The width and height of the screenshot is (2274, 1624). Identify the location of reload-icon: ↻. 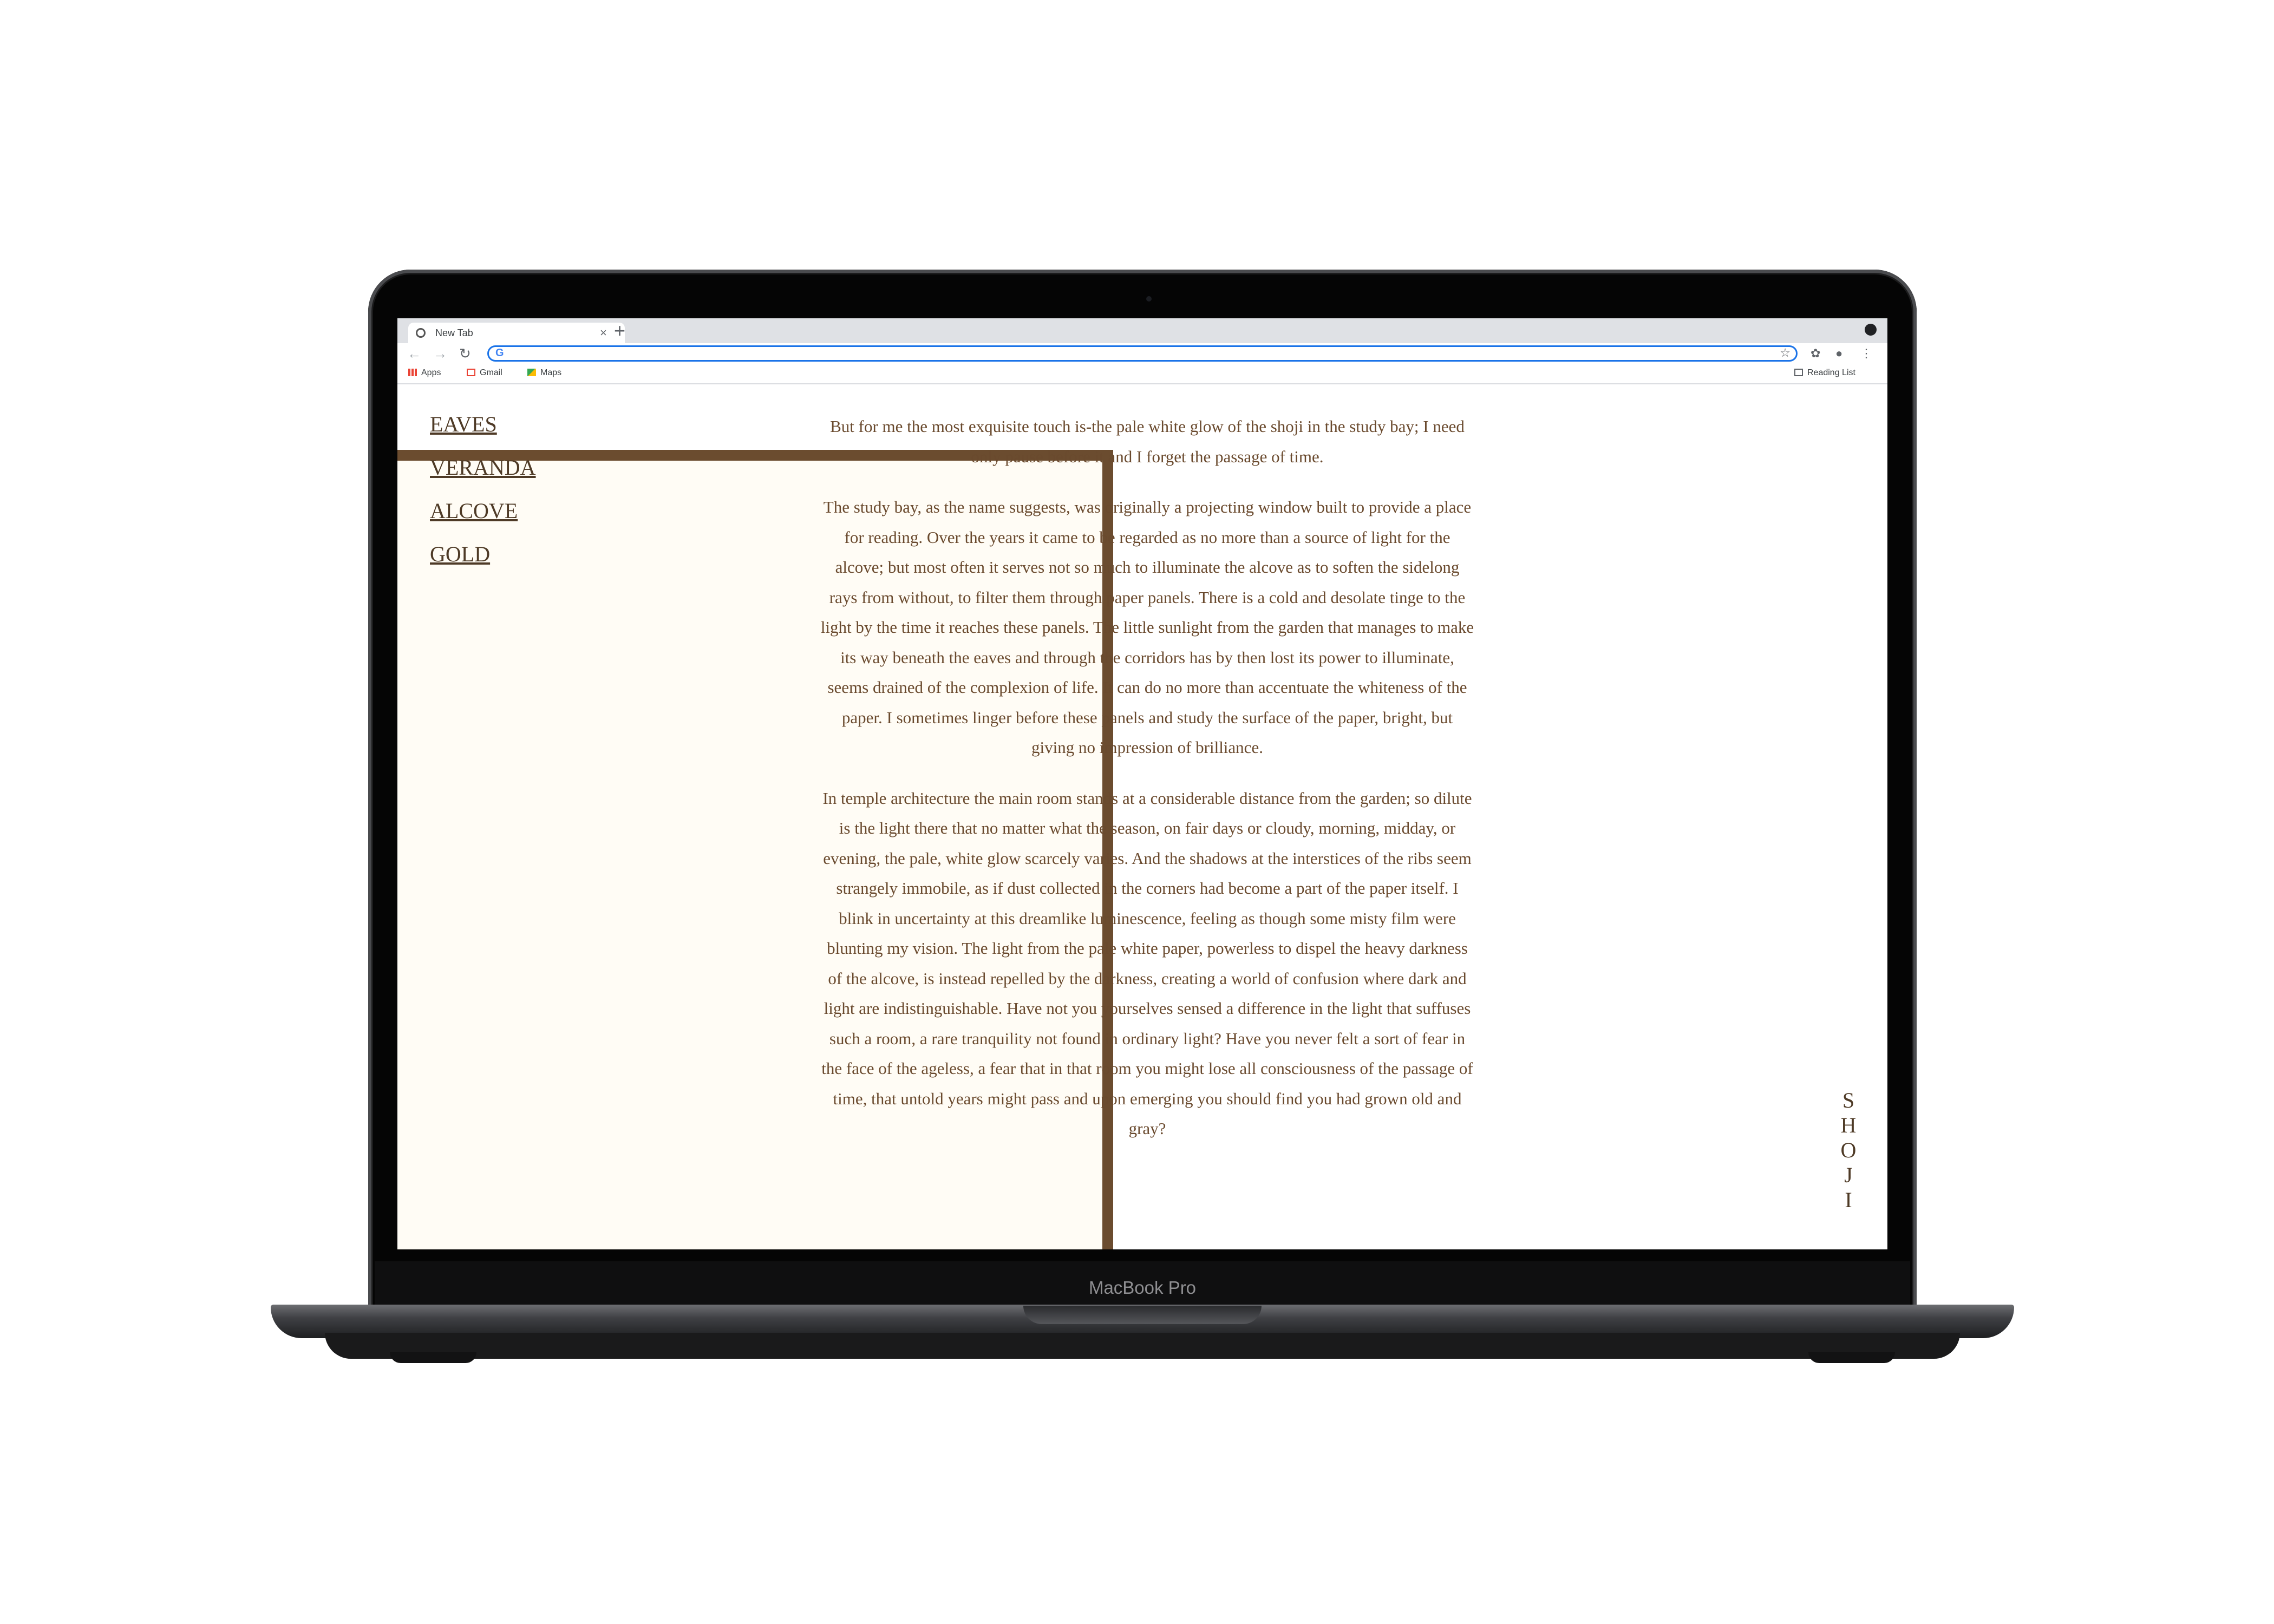
(465, 353).